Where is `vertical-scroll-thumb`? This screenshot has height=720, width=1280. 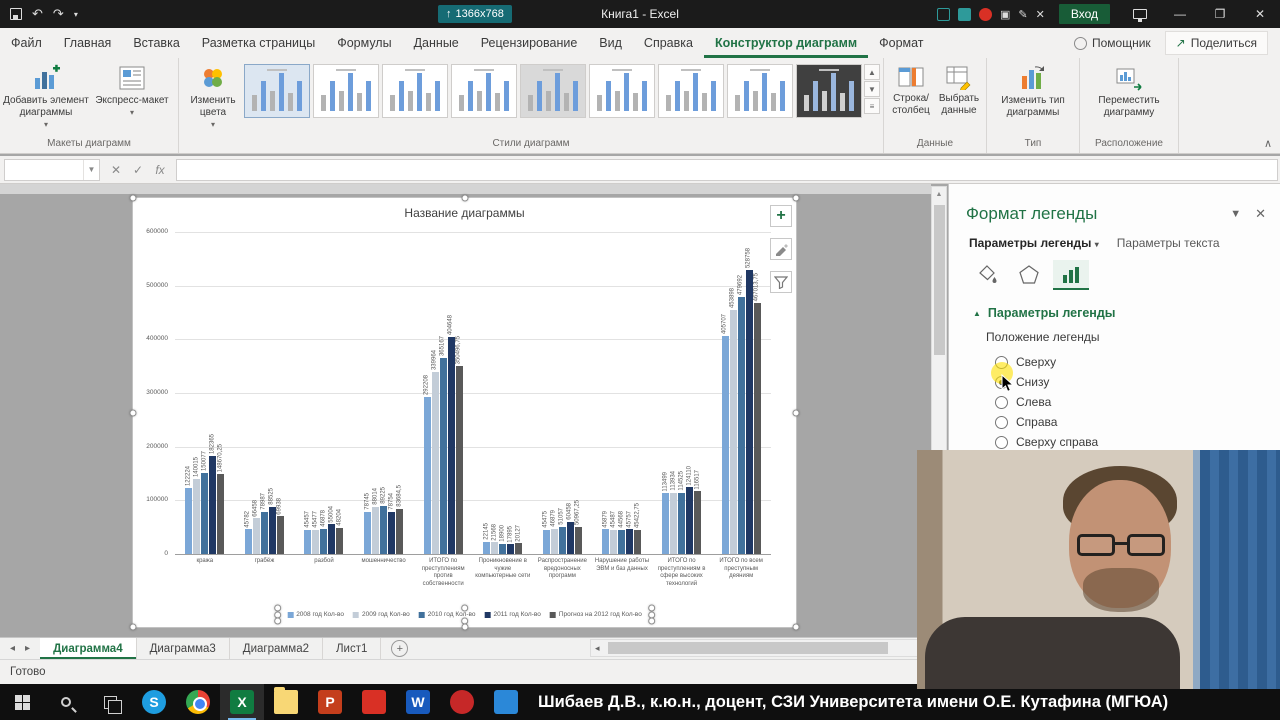
vertical-scroll-thumb is located at coordinates (939, 280).